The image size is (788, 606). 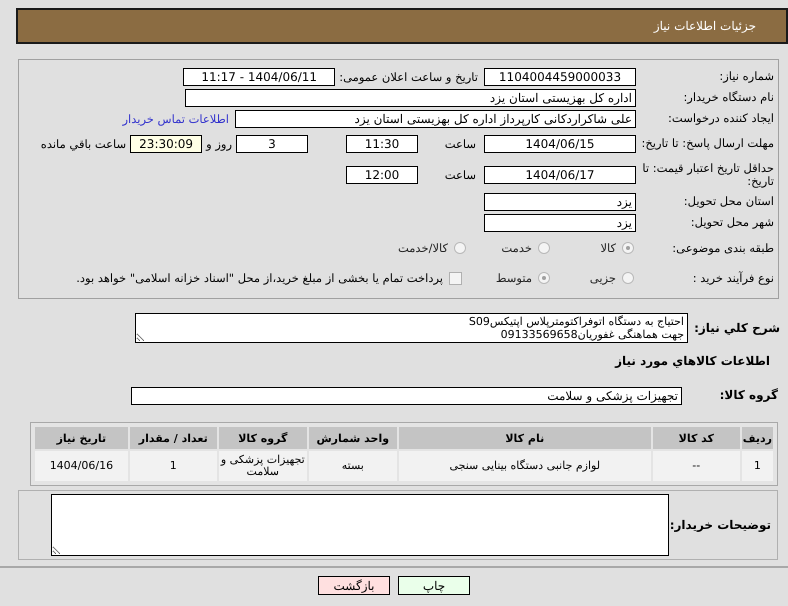 What do you see at coordinates (382, 175) in the screenshot?
I see `time-field: 12:00` at bounding box center [382, 175].